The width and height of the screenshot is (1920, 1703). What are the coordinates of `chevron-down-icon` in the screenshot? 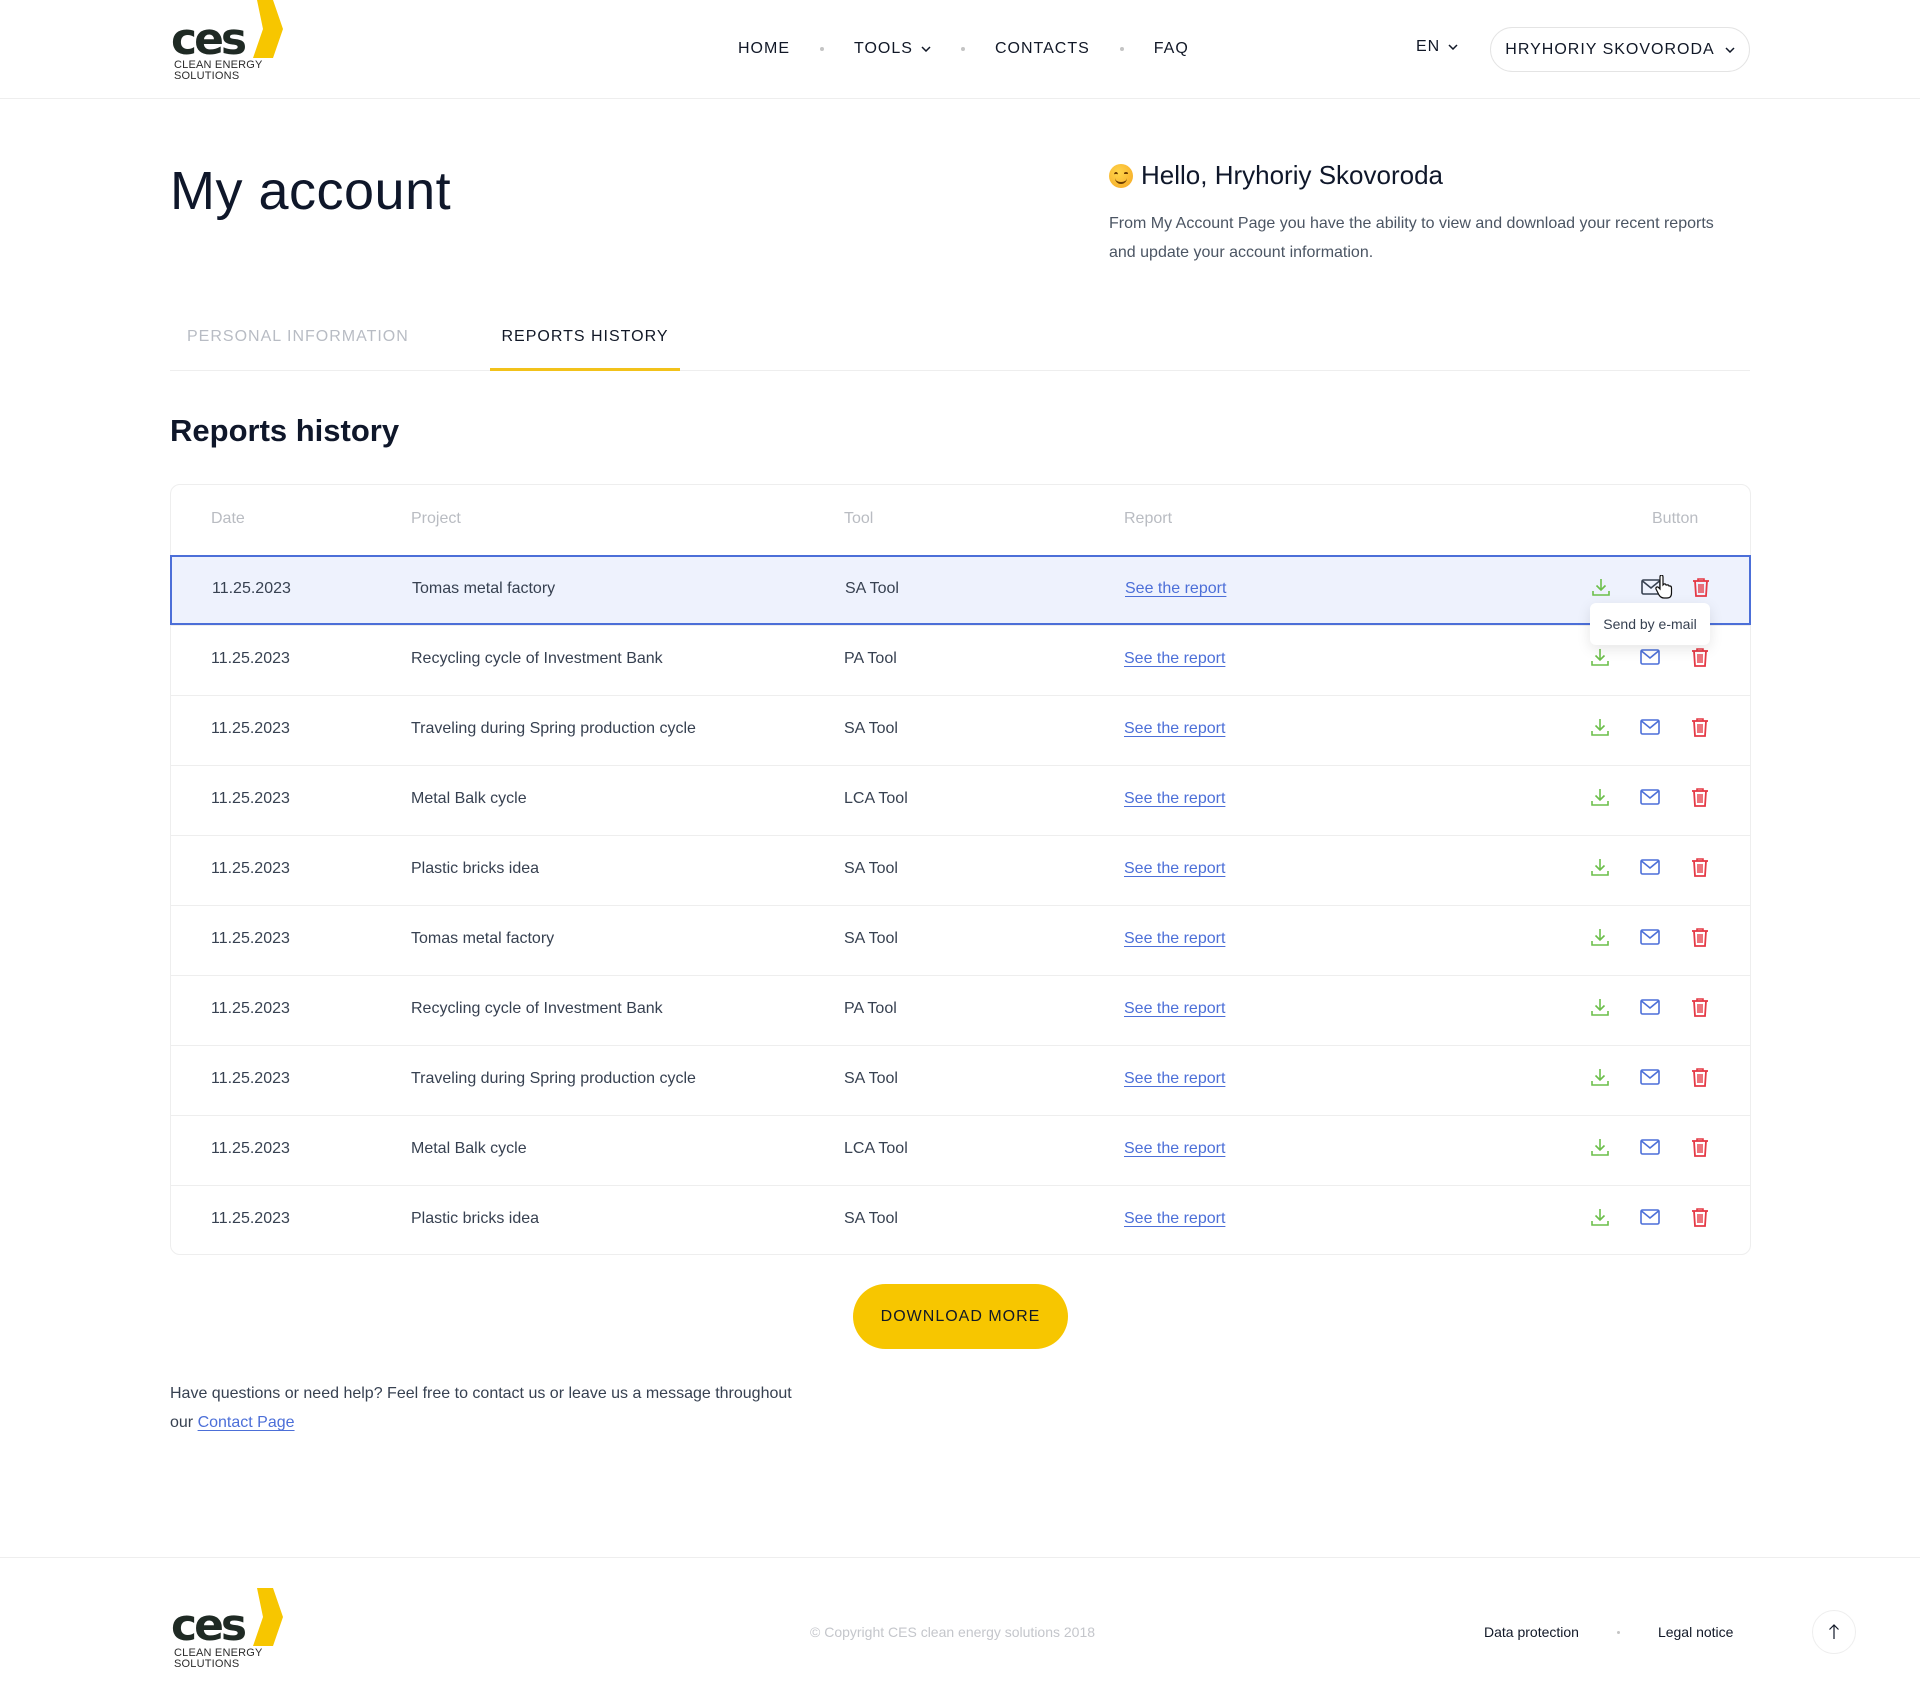 It's located at (926, 49).